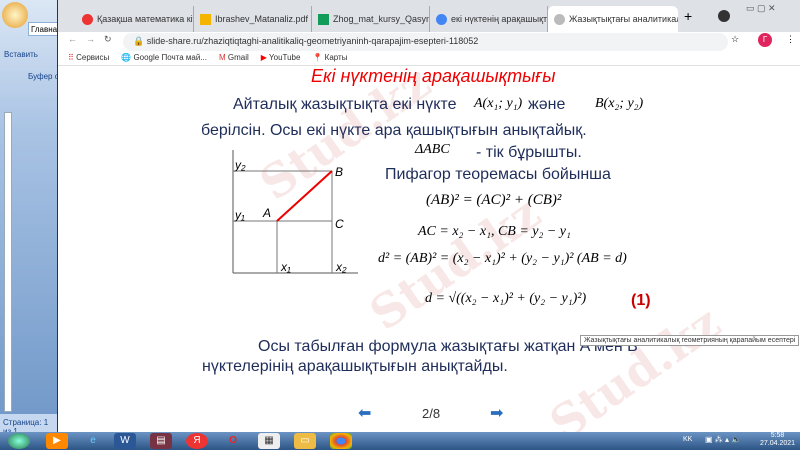 Image resolution: width=800 pixels, height=450 pixels. What do you see at coordinates (21, 54) in the screenshot?
I see `paste-button: Вставить` at bounding box center [21, 54].